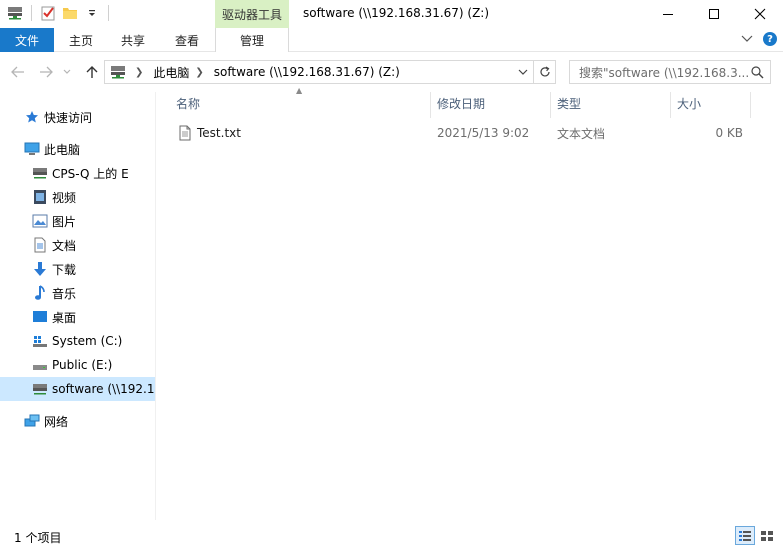  I want to click on forward-button, so click(46, 72).